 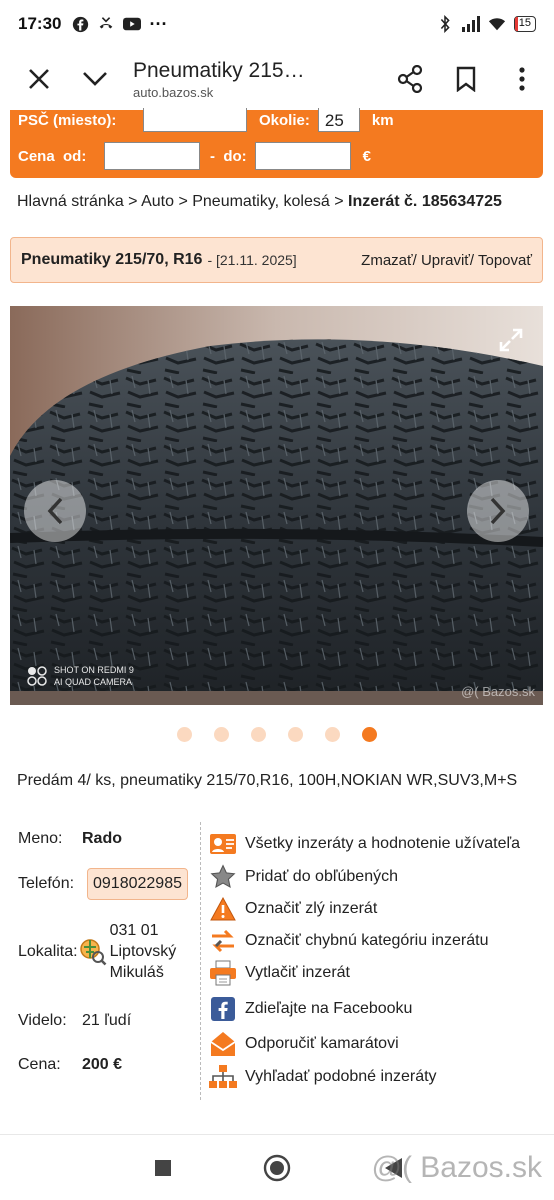 I want to click on site-watermark: @( Bazos.sk, so click(x=457, y=1167).